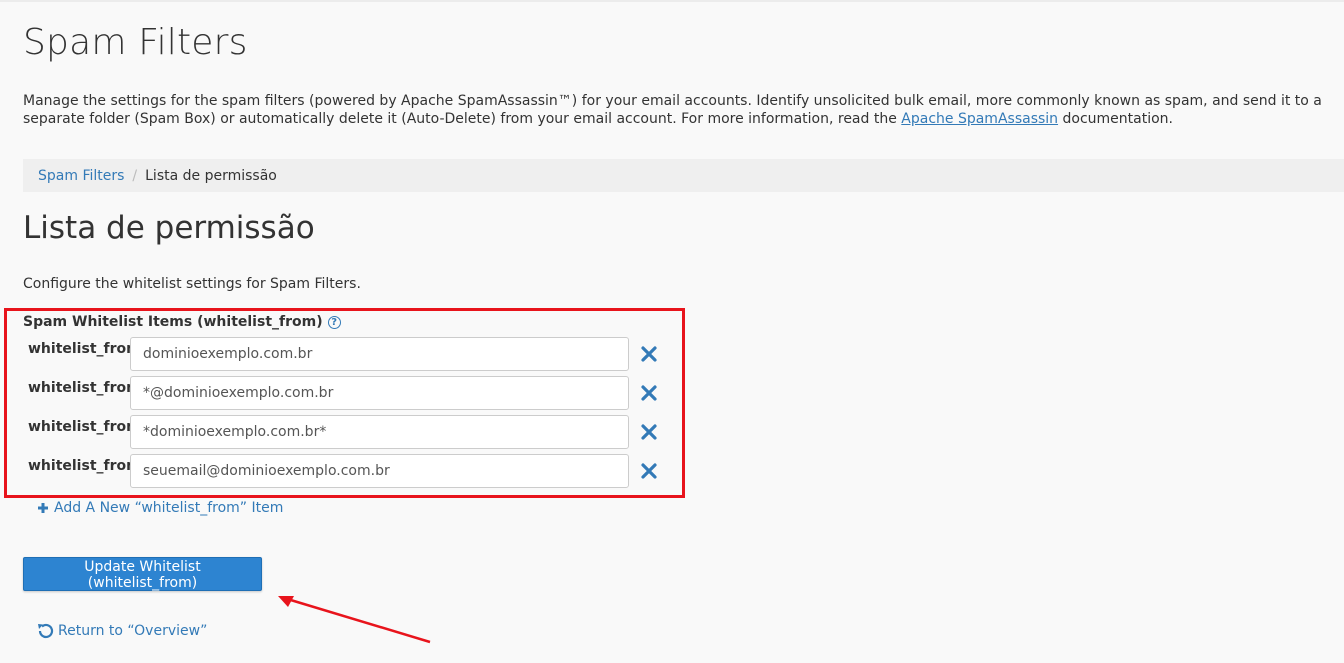 The width and height of the screenshot is (1344, 663). What do you see at coordinates (135, 42) in the screenshot?
I see `page-title: Spam Filters` at bounding box center [135, 42].